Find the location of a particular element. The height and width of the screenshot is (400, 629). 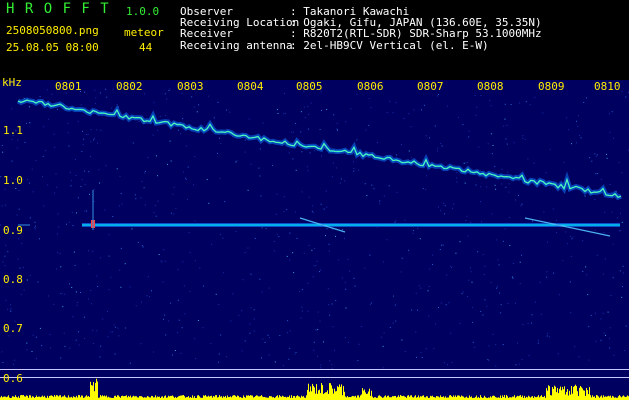

y-tick-0.9: 0.9 is located at coordinates (13, 230).